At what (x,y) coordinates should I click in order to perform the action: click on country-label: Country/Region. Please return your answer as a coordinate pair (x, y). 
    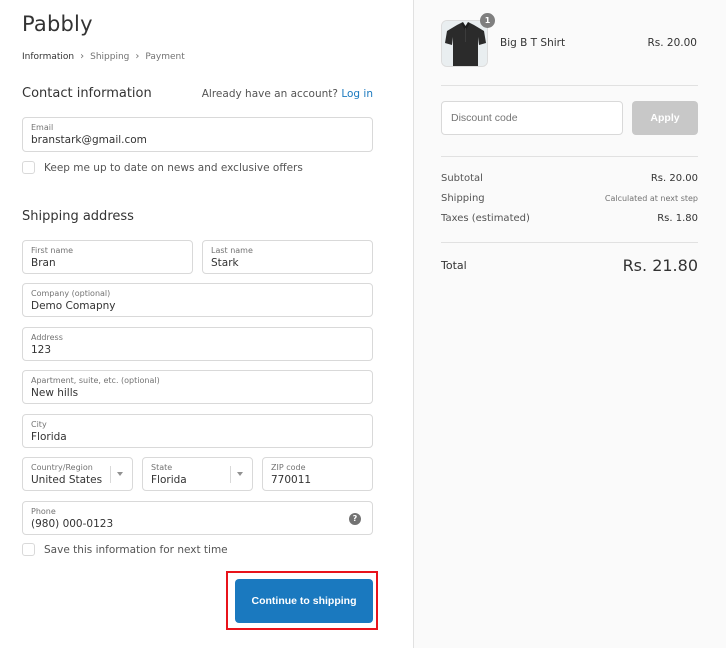
    Looking at the image, I should click on (62, 467).